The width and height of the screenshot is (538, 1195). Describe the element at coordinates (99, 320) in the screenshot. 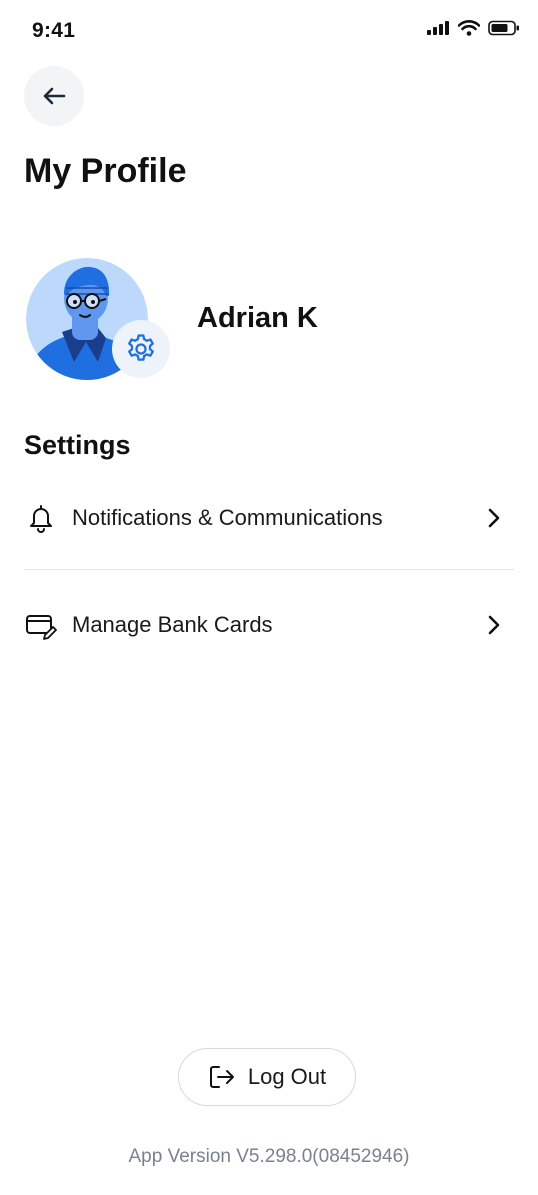

I see `profile-avatar-group` at that location.